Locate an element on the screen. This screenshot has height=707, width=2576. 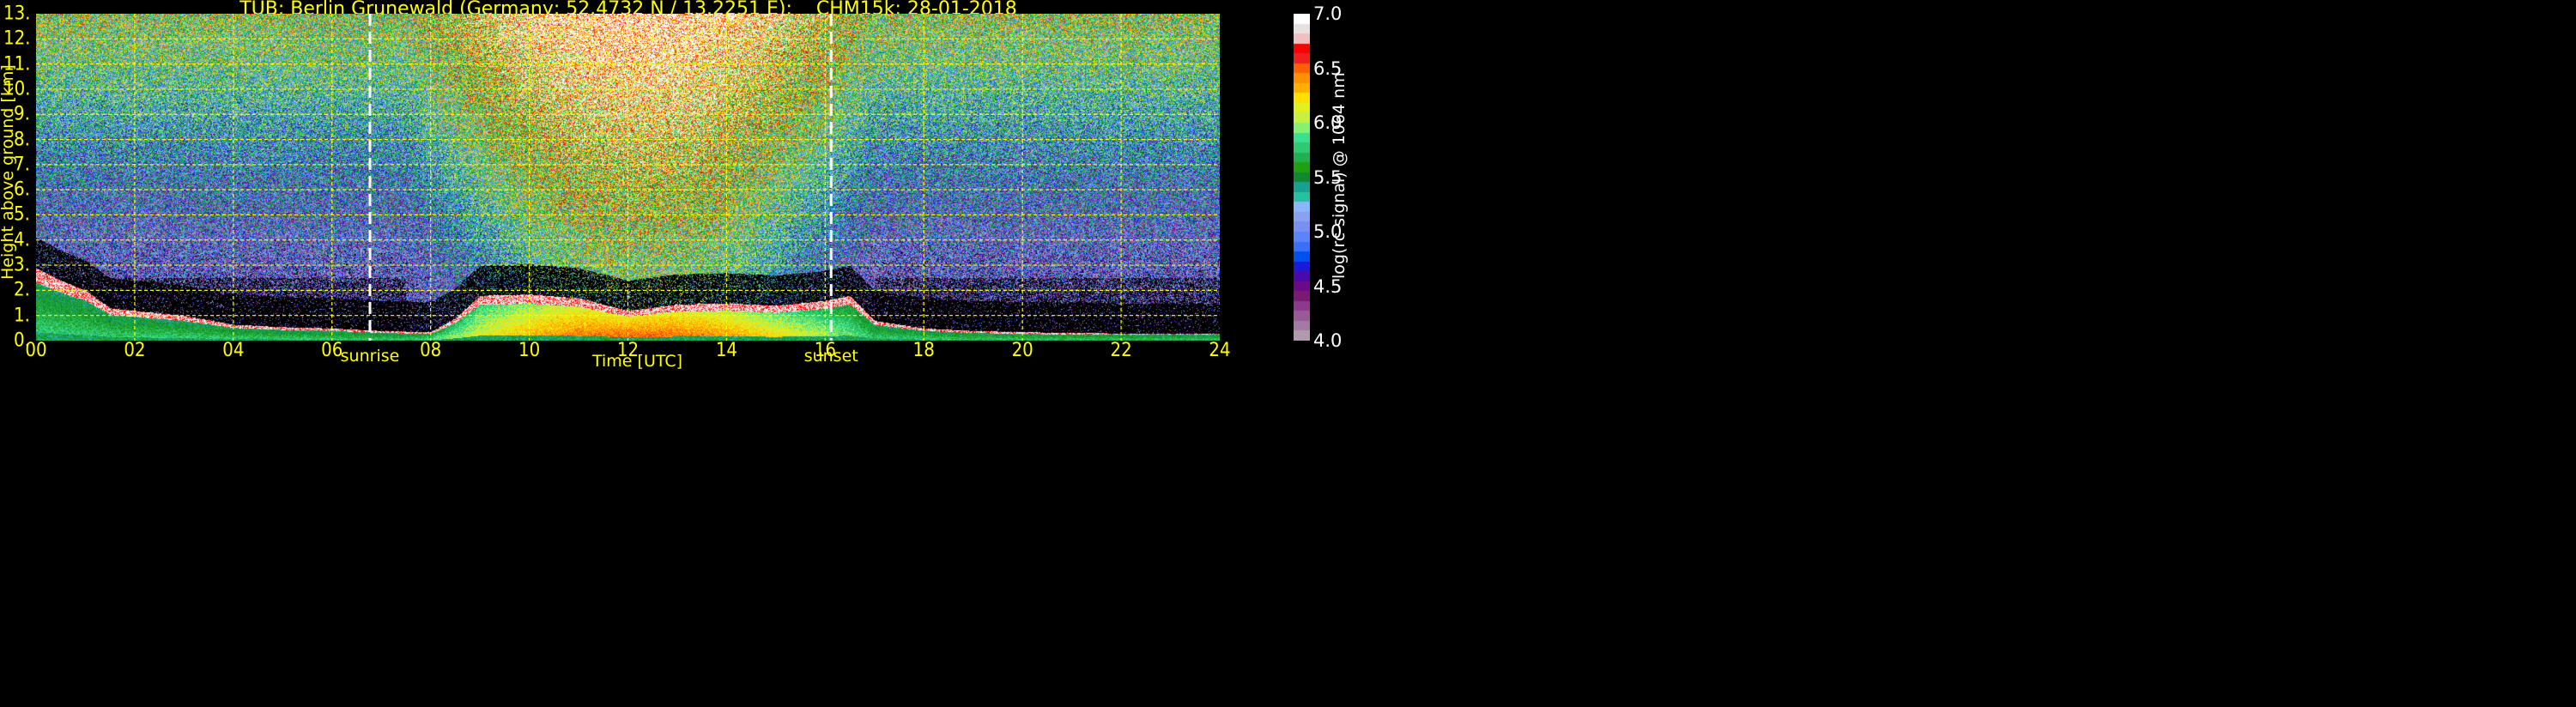
x-tick-label: 08 is located at coordinates (431, 350).